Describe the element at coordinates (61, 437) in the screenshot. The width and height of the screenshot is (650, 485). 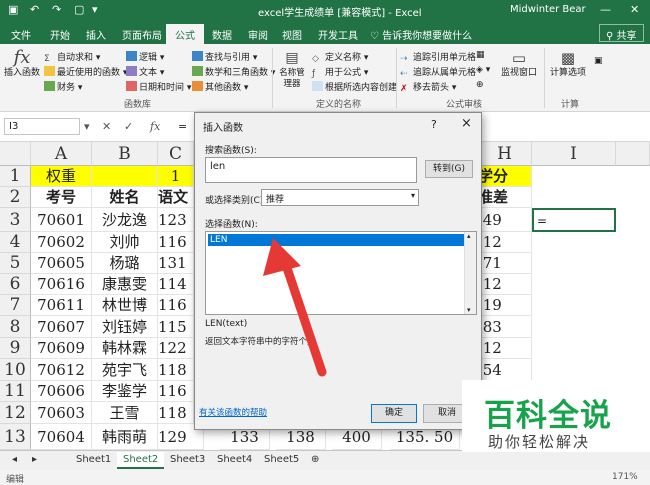
I see `table-cell: 70604` at that location.